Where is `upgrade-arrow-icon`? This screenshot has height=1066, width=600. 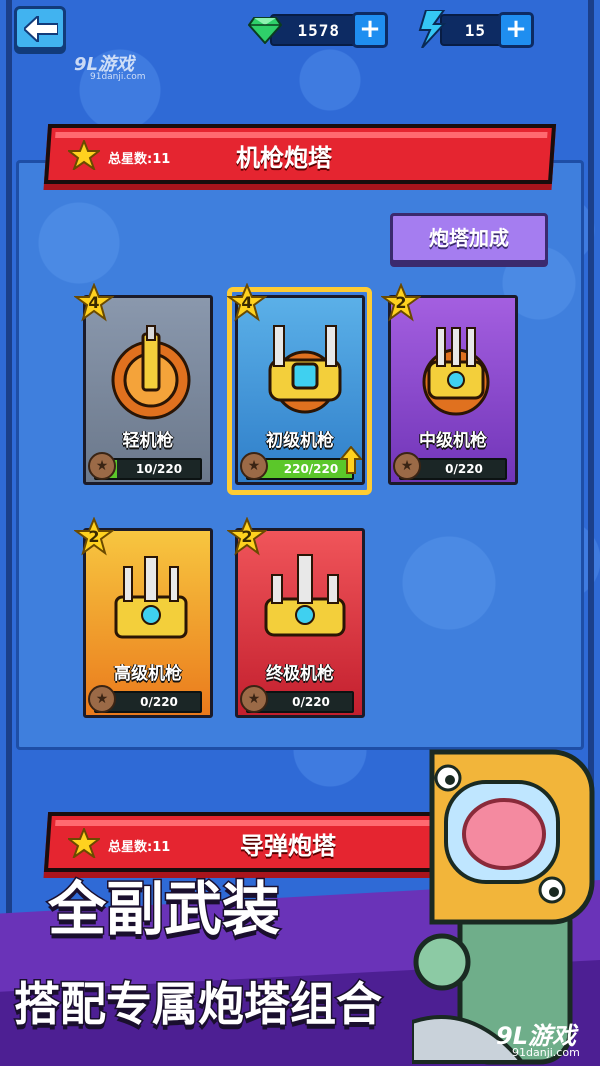
upgrade-arrow-icon is located at coordinates (351, 460).